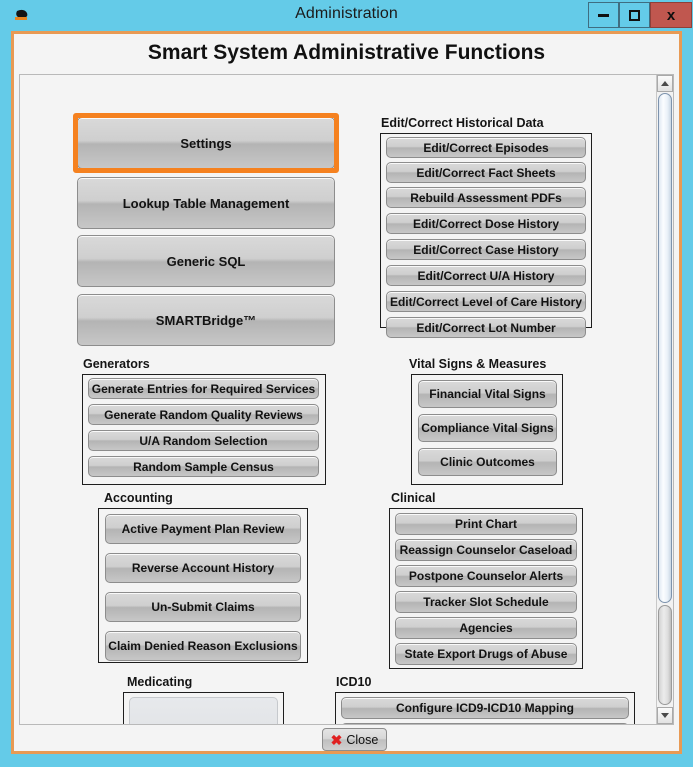 The image size is (693, 767). I want to click on btn-label: Edit/Correct Lot Number, so click(486, 327).